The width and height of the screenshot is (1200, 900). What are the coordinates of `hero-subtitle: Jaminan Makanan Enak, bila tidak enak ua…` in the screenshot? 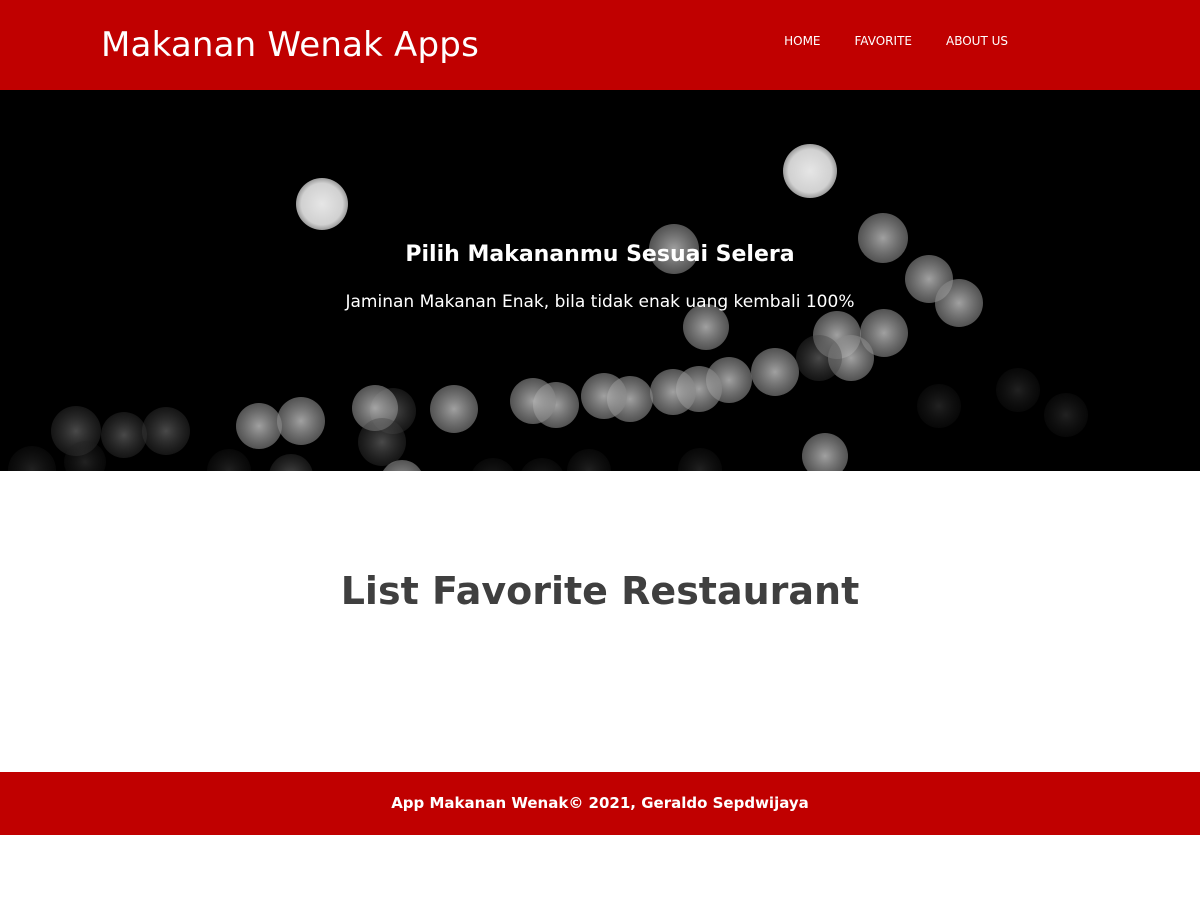 It's located at (600, 302).